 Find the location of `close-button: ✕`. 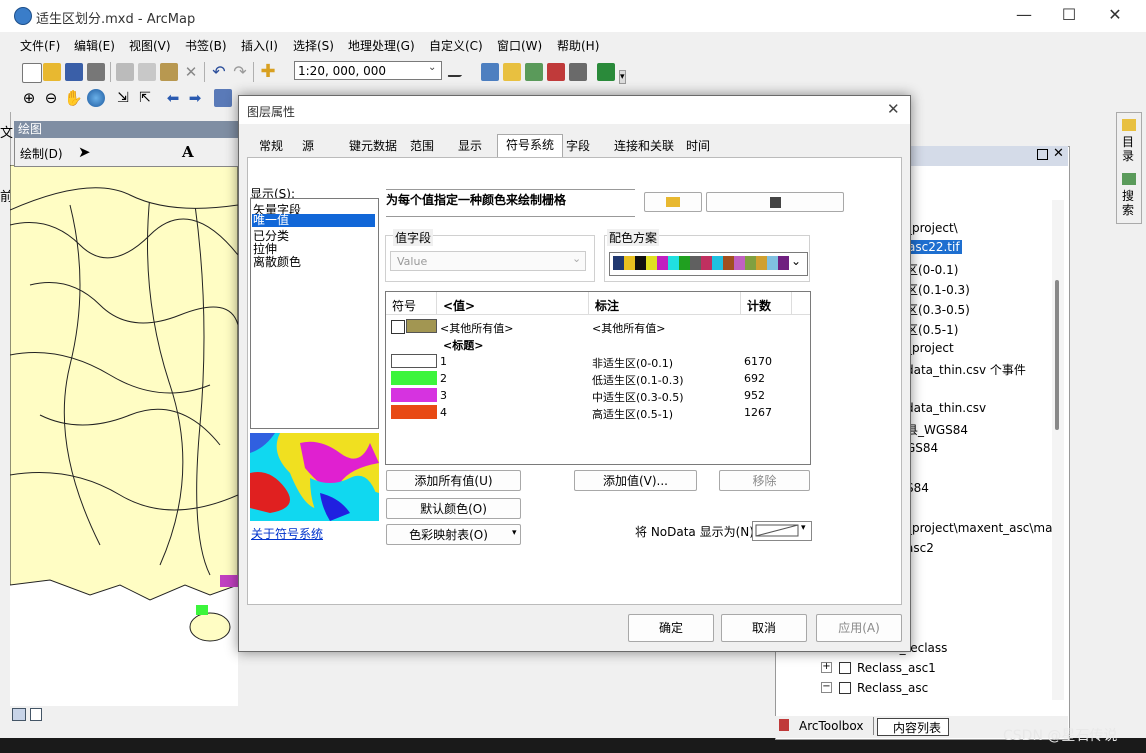

close-button: ✕ is located at coordinates (1115, 16).